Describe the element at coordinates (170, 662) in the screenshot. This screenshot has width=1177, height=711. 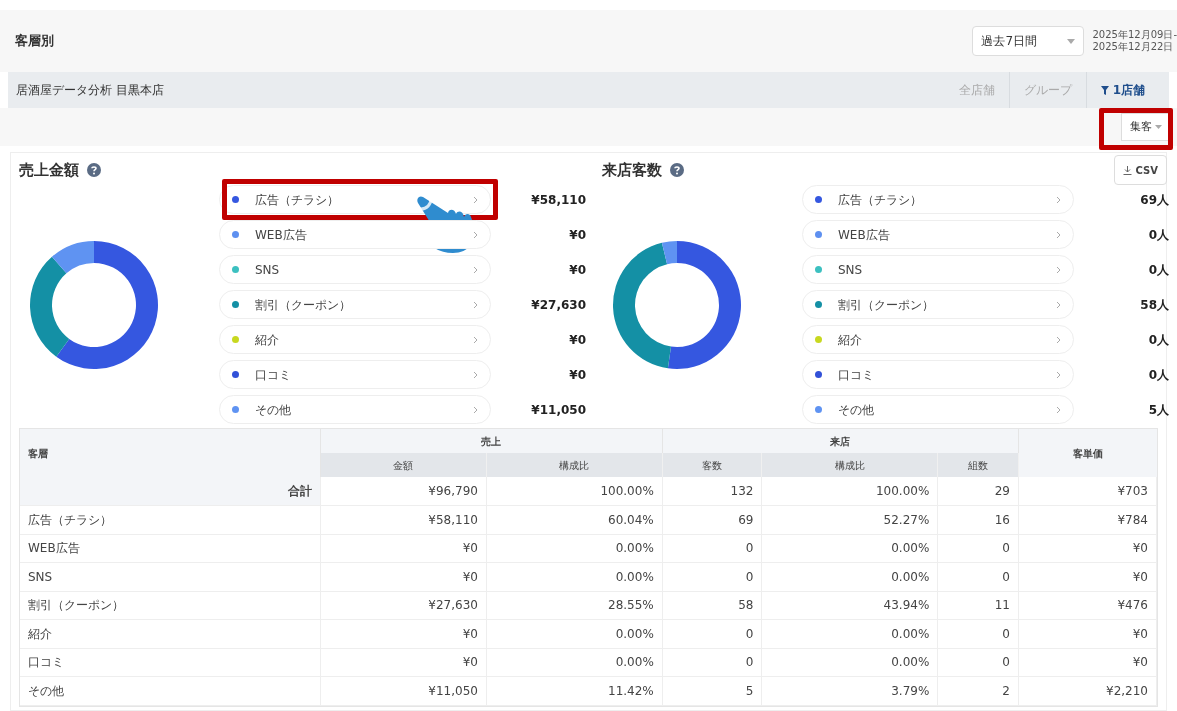
I see `table-cell: 口コミ` at that location.